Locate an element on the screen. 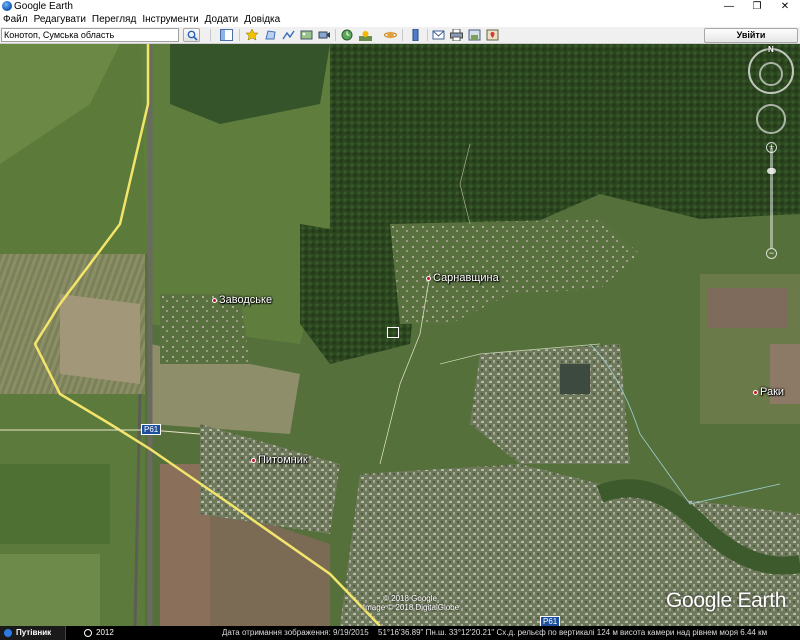  zoom-out-button: − is located at coordinates (771, 253).